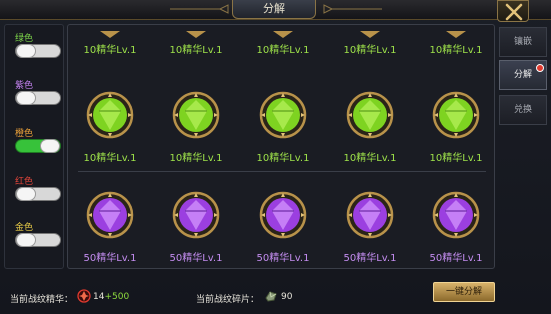 This screenshot has height=314, width=551. I want to click on grid-item-top-2: 10精华Lv.1, so click(196, 43).